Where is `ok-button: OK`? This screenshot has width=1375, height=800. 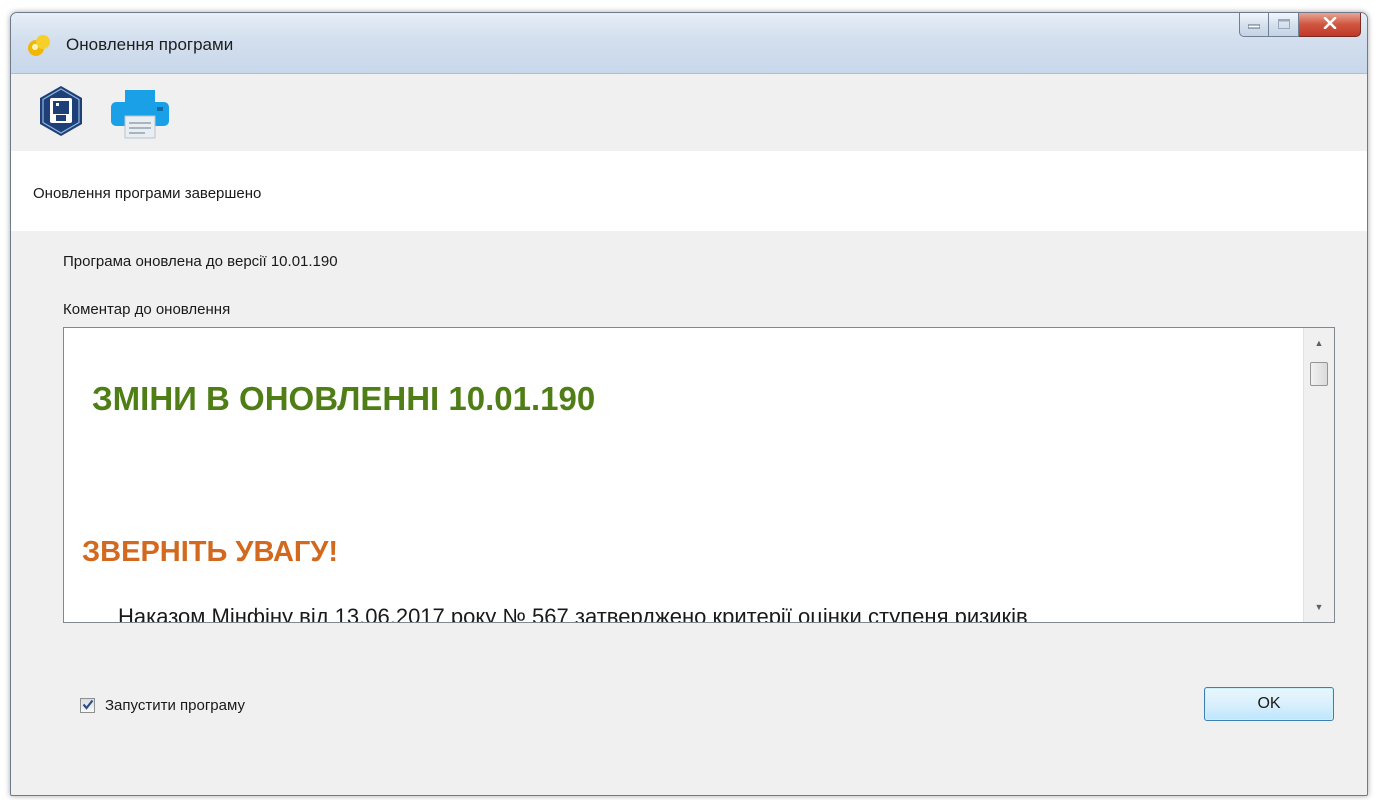
ok-button: OK is located at coordinates (1269, 704).